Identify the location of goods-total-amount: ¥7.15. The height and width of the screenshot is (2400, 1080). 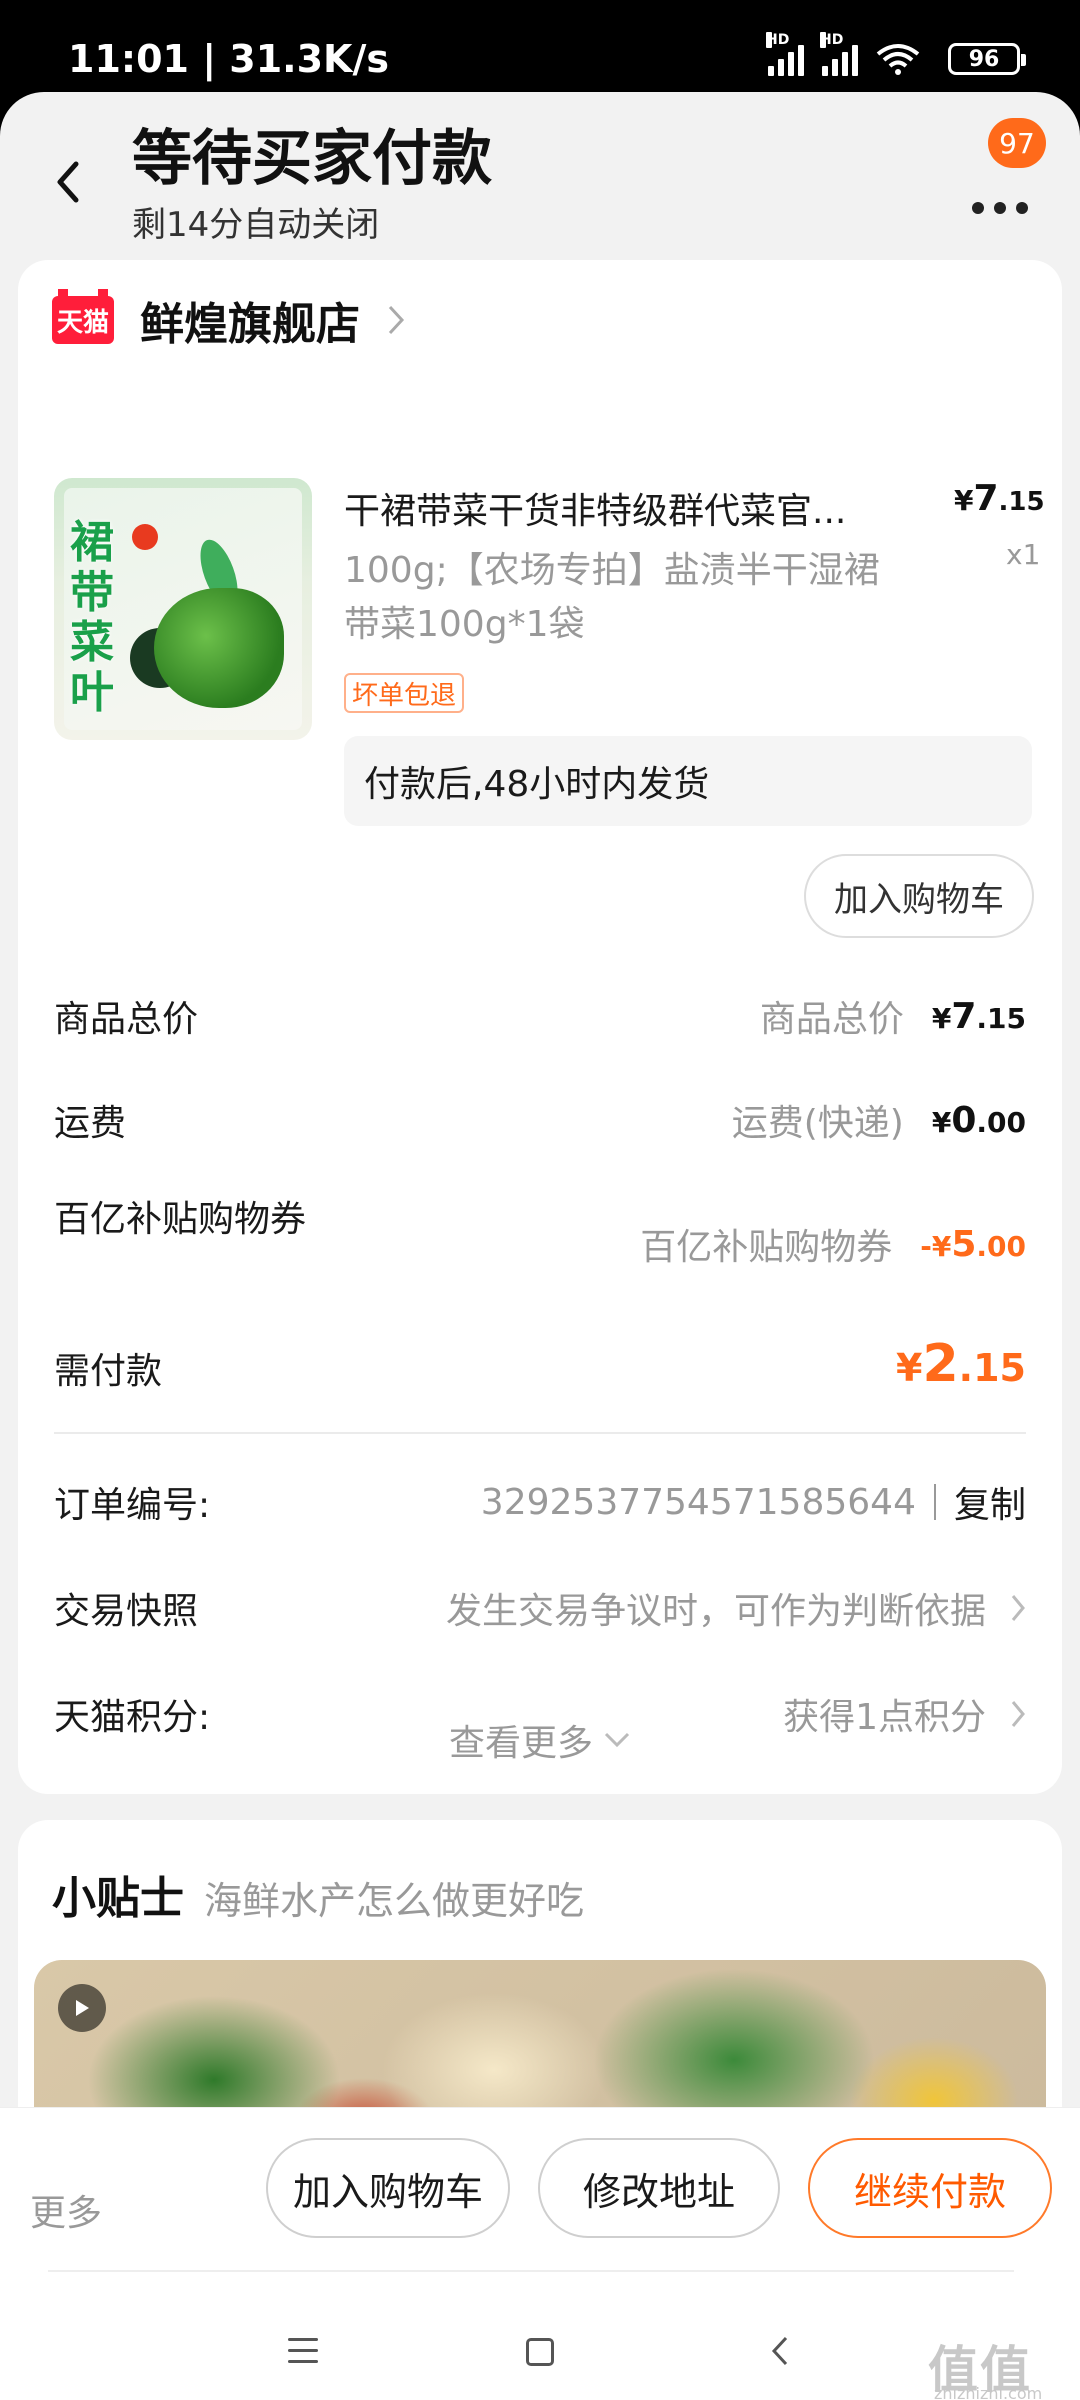
(978, 1016).